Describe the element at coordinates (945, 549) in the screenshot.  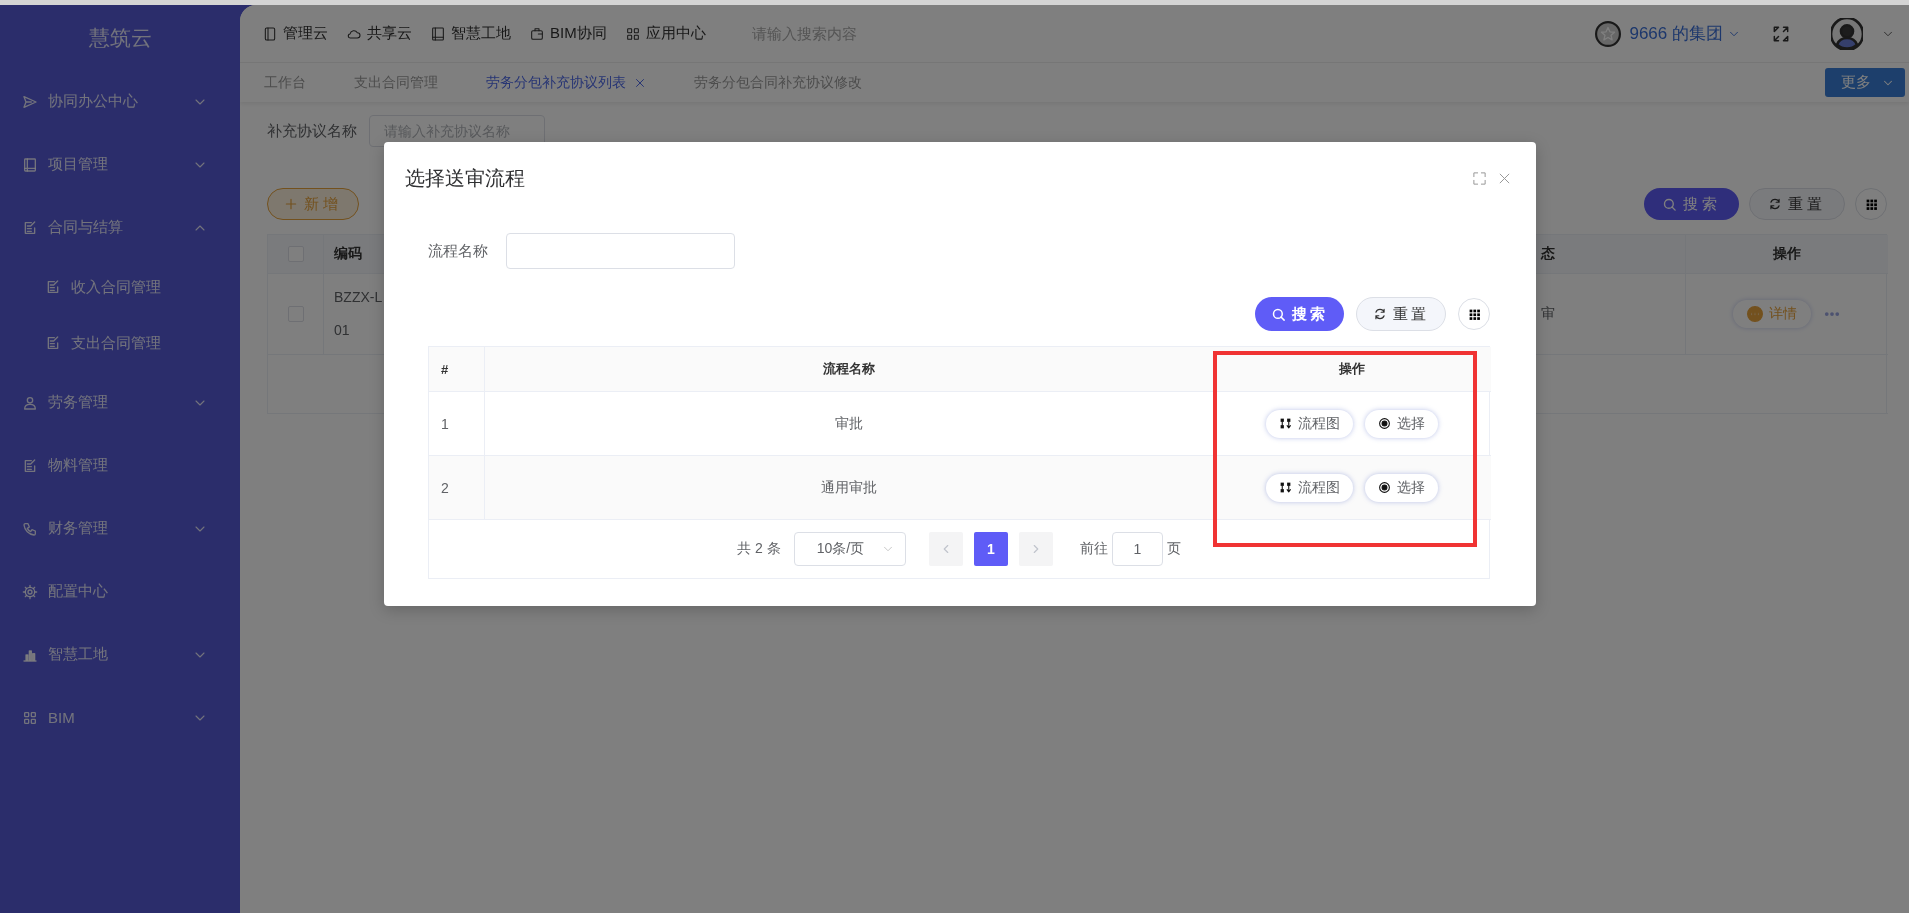
I see `previous-page-button` at that location.